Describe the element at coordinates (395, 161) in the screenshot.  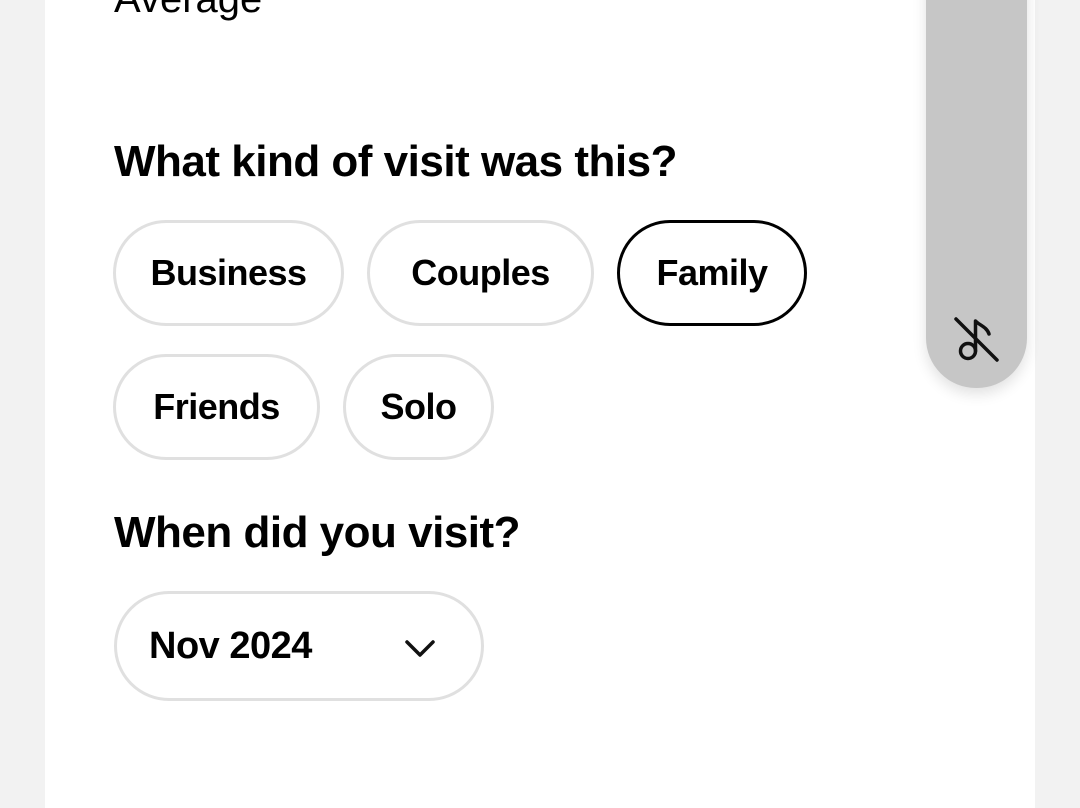
I see `visit-type-heading: What kind of visit was this?` at that location.